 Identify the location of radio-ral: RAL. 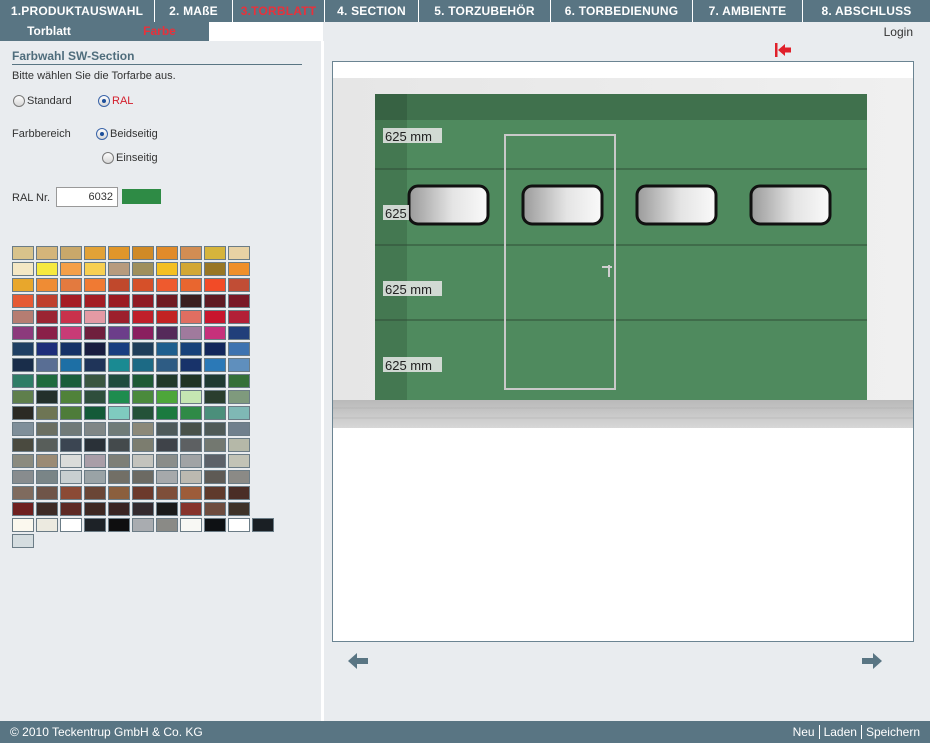
(115, 101).